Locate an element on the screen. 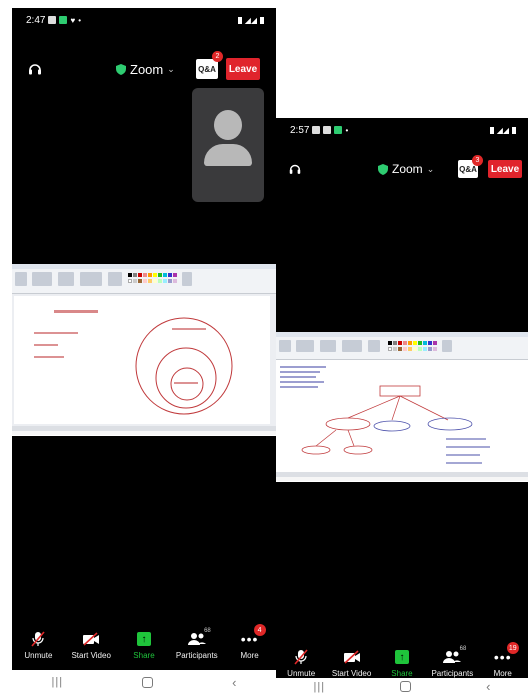 The height and width of the screenshot is (695, 528). meeting-top-bar: Zoom ⌄ Q&A 2 Leave is located at coordinates (144, 67).